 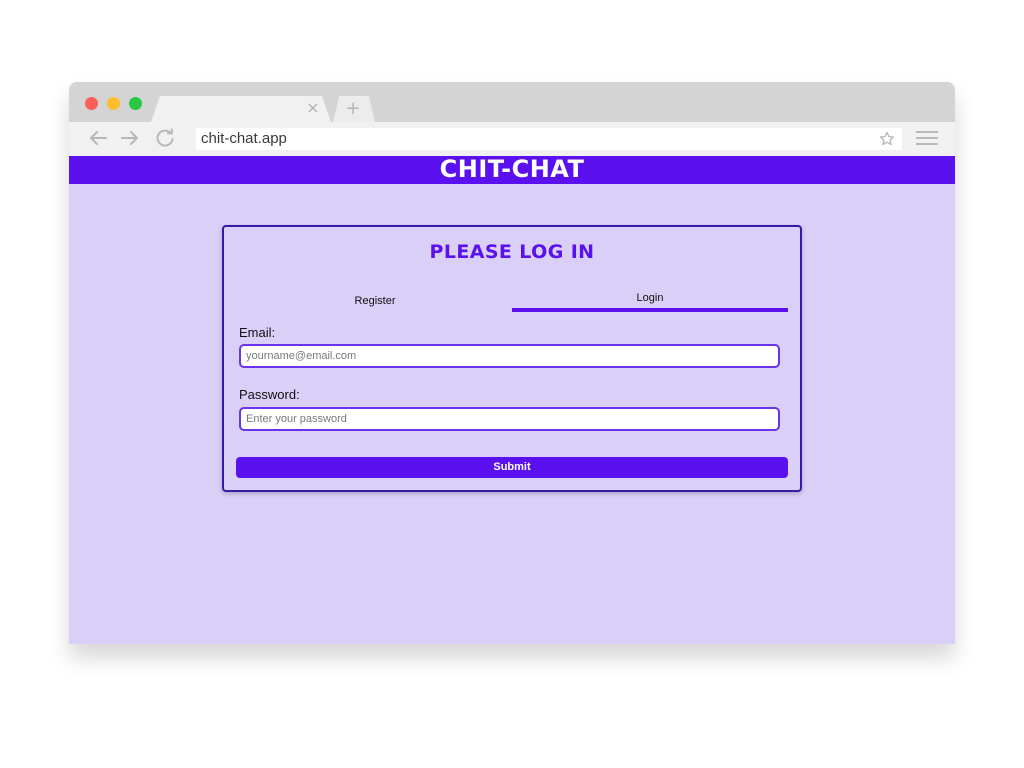 I want to click on address-bar: chit-chat.app, so click(x=549, y=139).